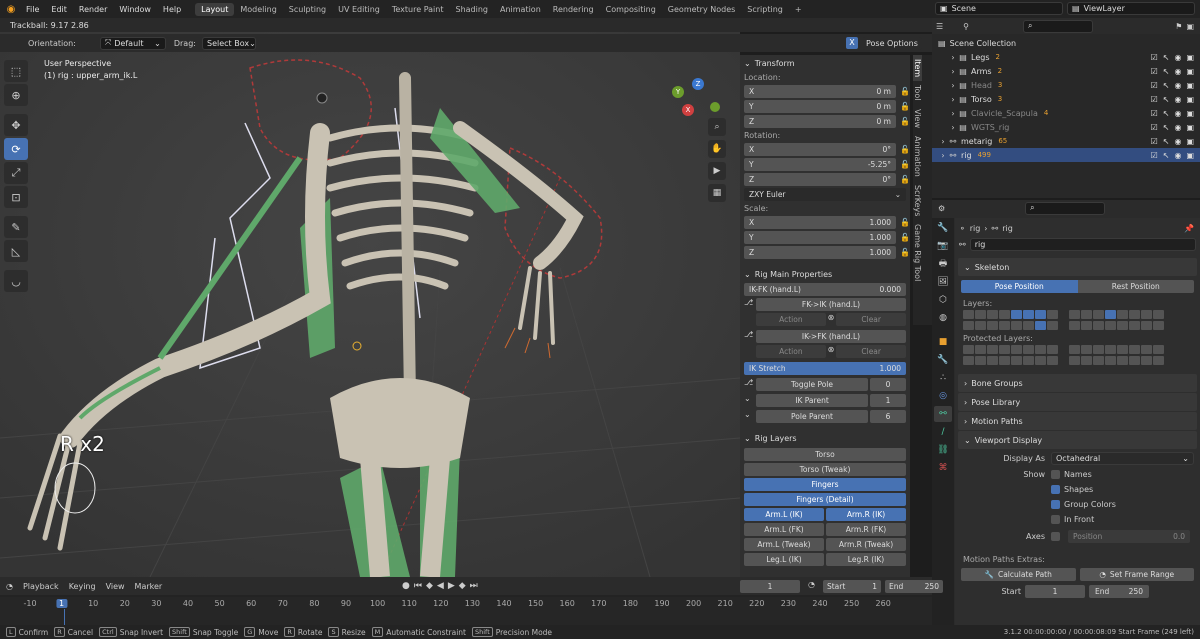 The width and height of the screenshot is (1200, 639). Describe the element at coordinates (1190, 26) in the screenshot. I see `new-collection-icon: ▣` at that location.